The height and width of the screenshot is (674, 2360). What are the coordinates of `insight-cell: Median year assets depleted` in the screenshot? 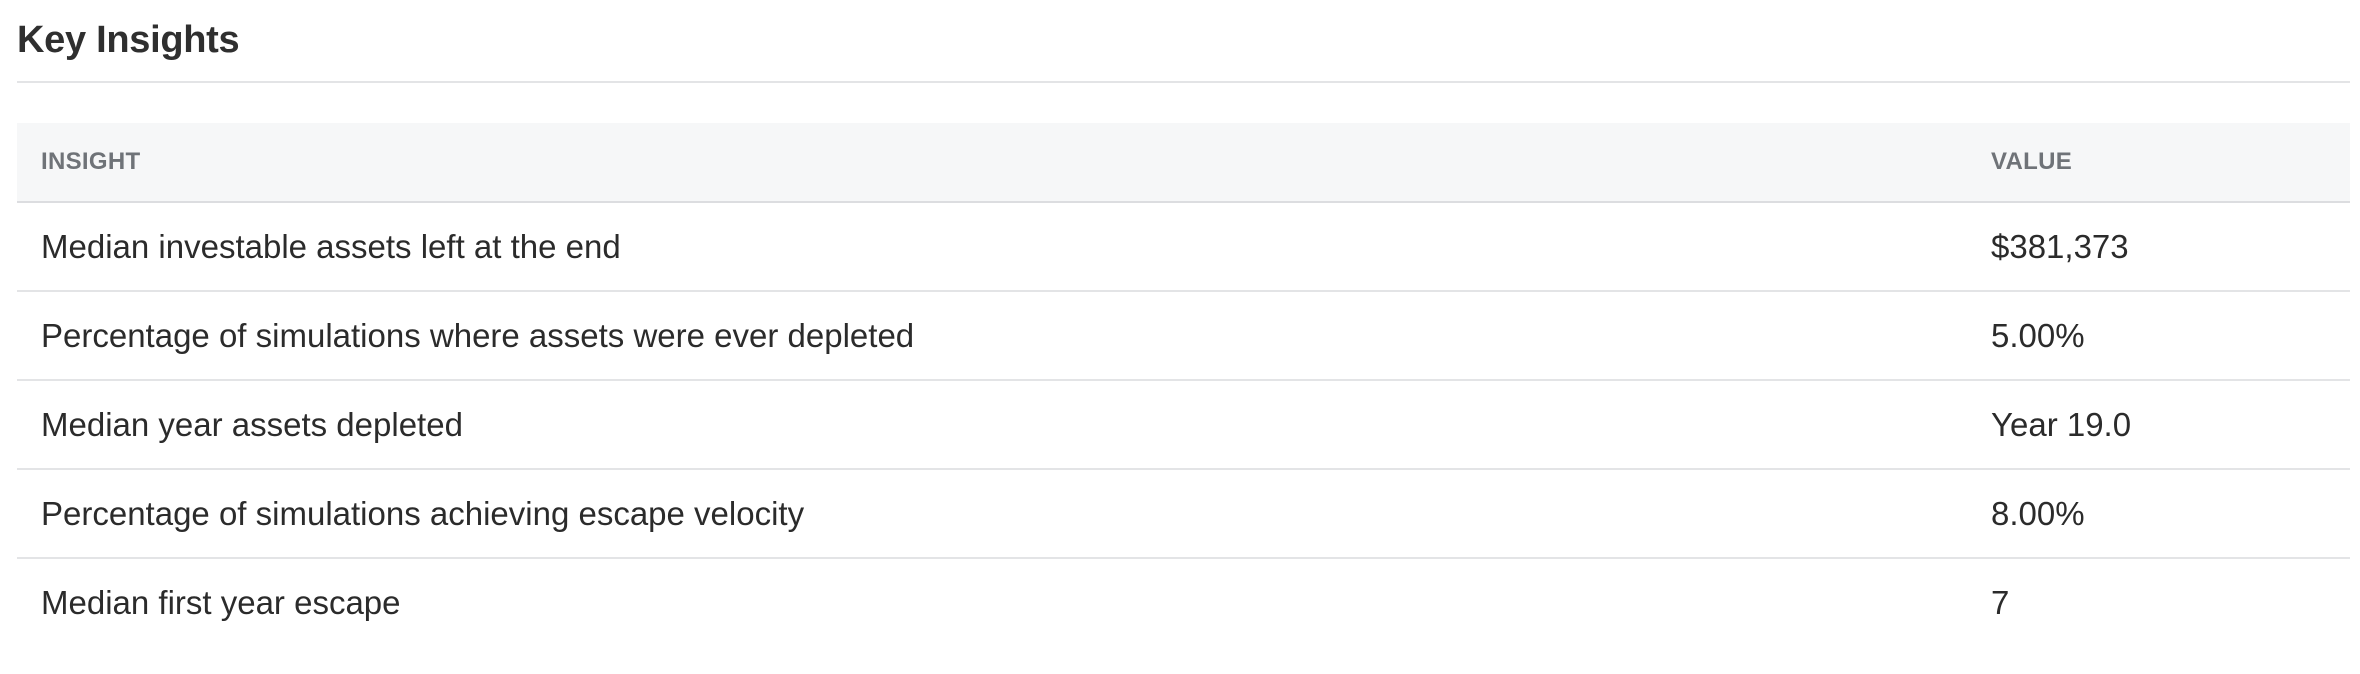 It's located at (992, 425).